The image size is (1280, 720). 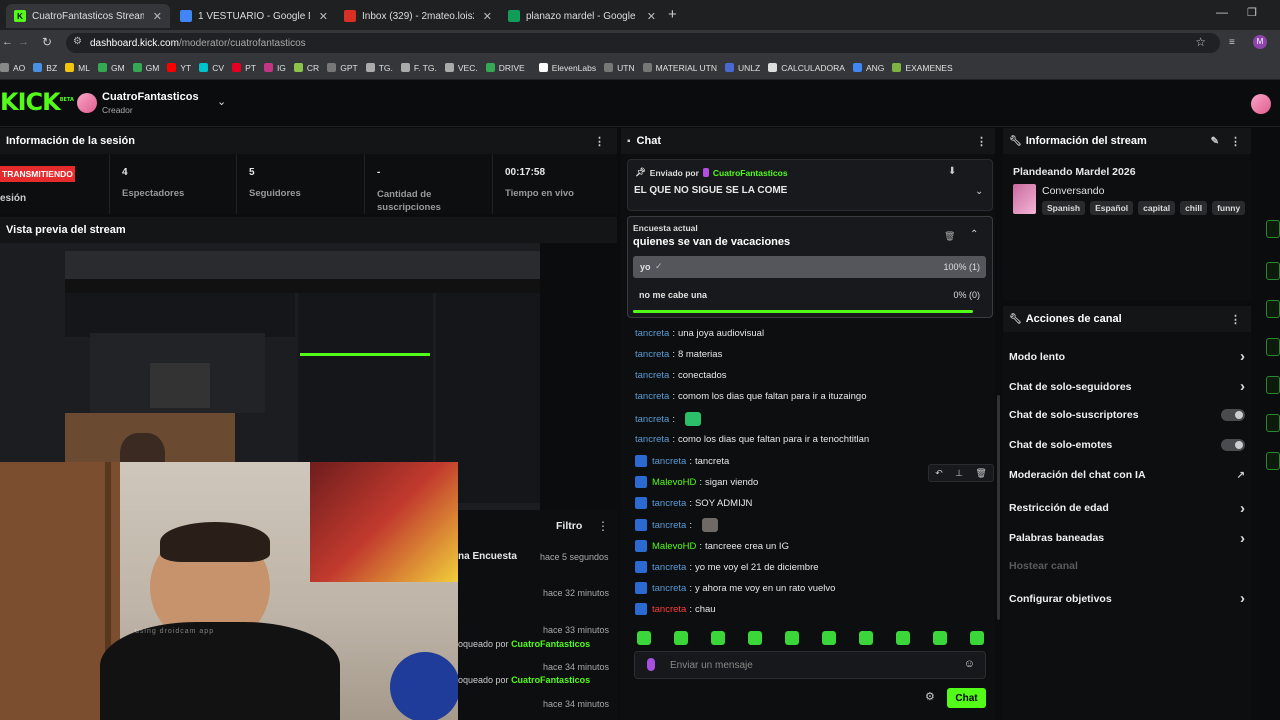 I want to click on channel-action-item: Chat de solo-seguidores ›, so click(x=1127, y=386).